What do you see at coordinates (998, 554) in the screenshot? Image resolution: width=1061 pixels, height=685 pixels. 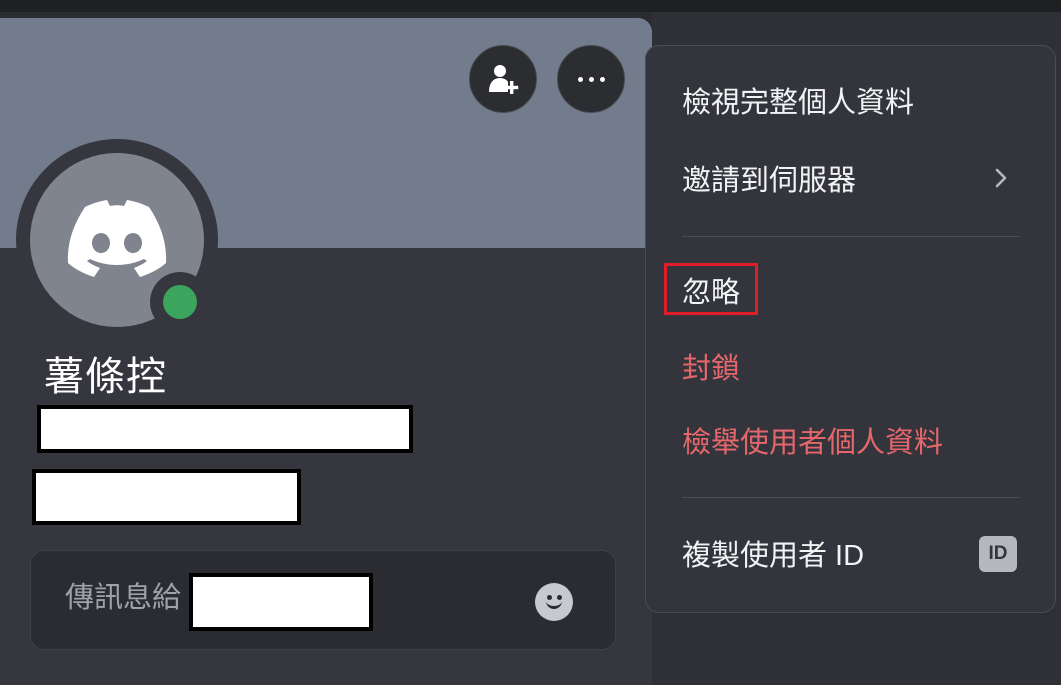 I see `id-icon: ID` at bounding box center [998, 554].